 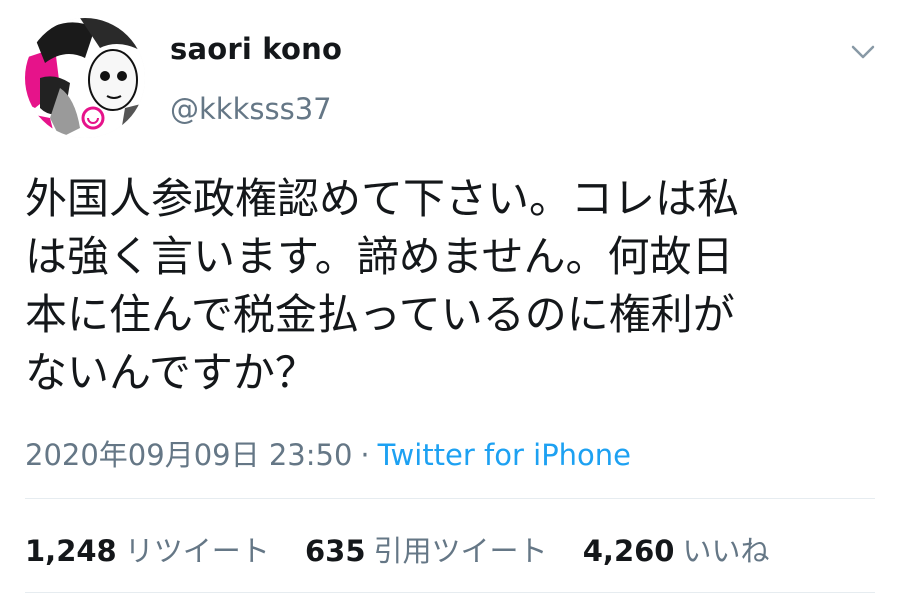 I want to click on avatar, so click(x=85, y=78).